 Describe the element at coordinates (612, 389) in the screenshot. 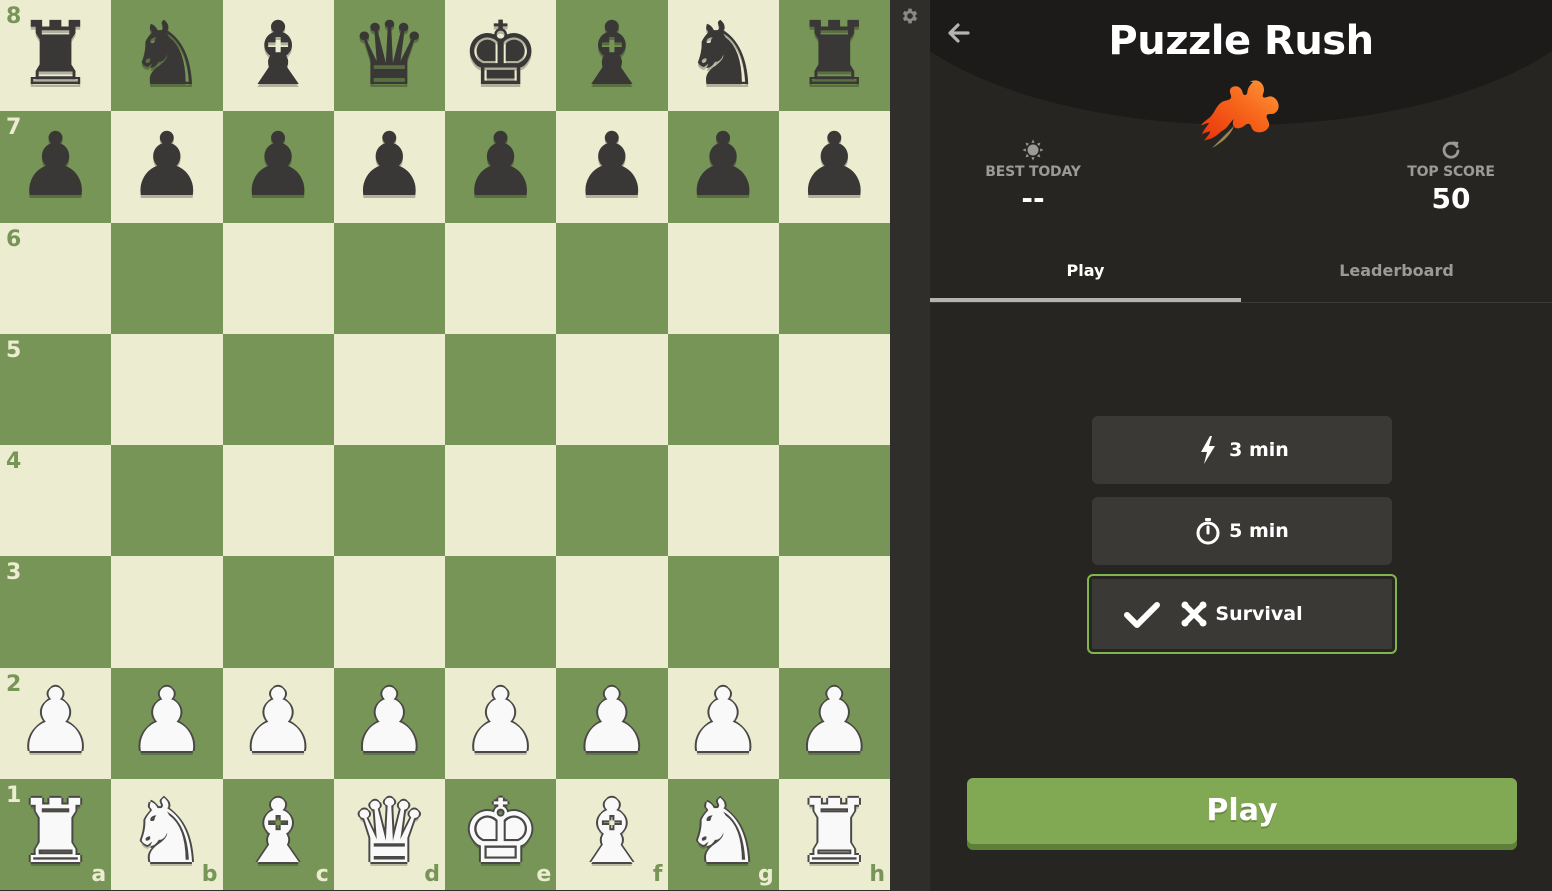

I see `square-f5` at that location.